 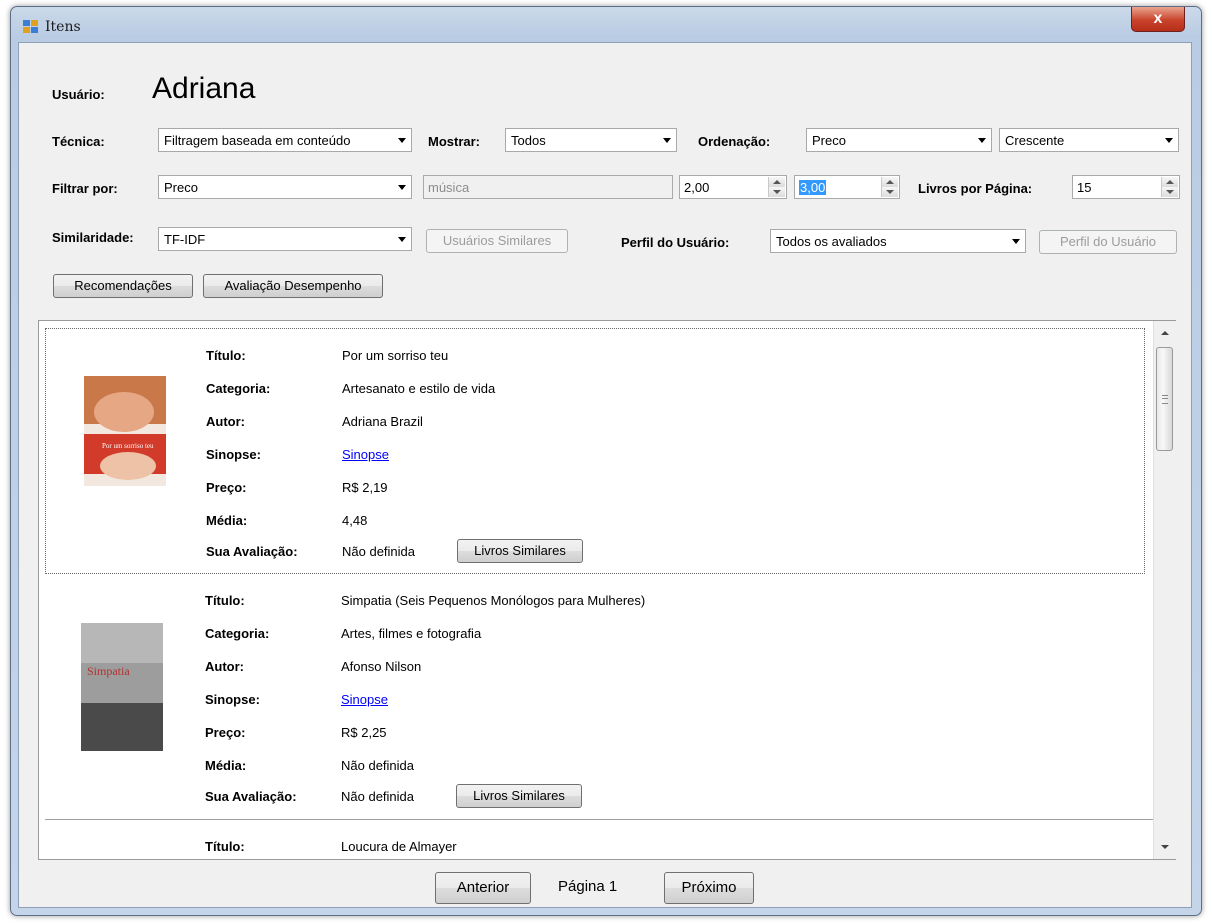 I want to click on anterior-button: Anterior, so click(x=483, y=888).